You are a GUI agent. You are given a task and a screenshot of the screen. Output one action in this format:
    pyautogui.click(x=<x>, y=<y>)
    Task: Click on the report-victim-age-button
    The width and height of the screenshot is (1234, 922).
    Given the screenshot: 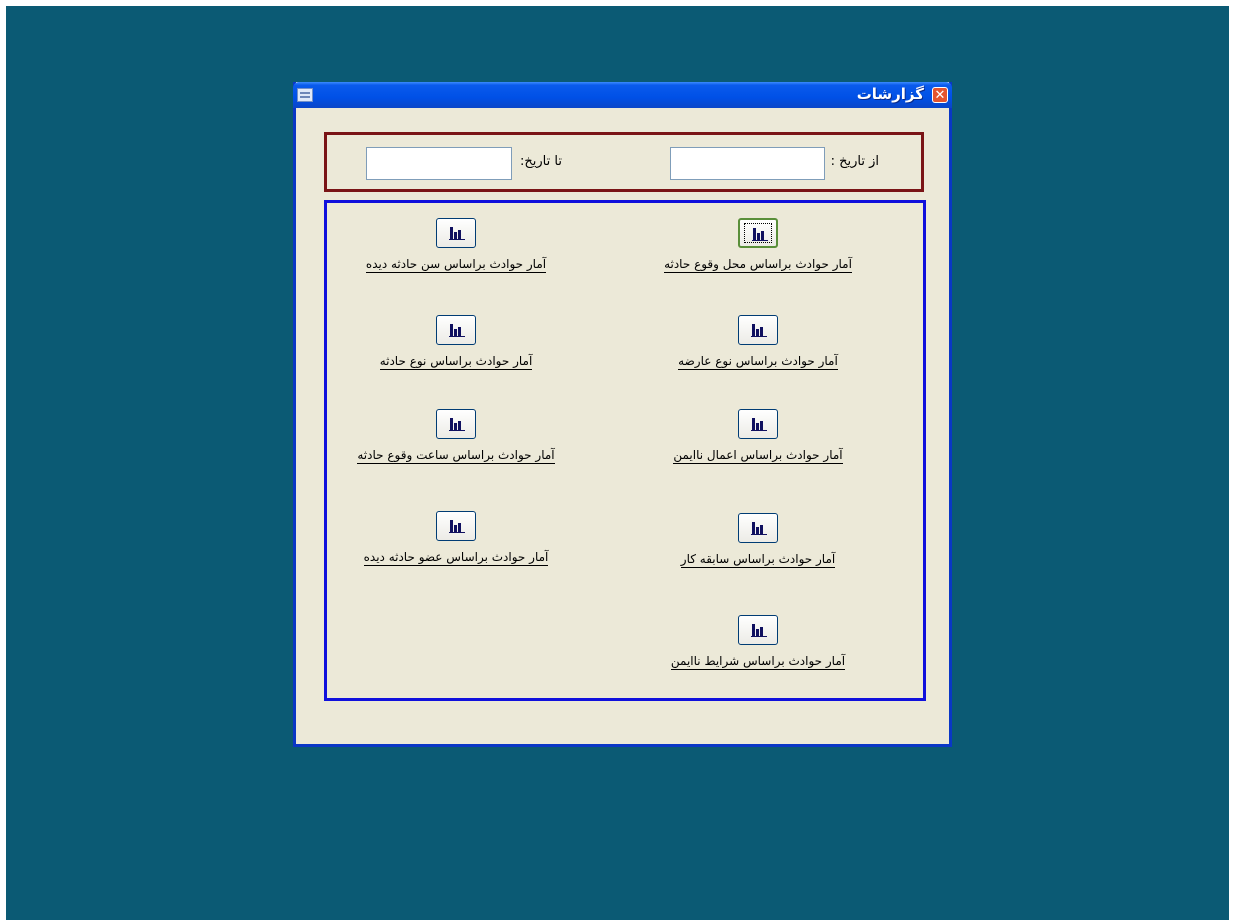 What is the action you would take?
    pyautogui.click(x=456, y=233)
    